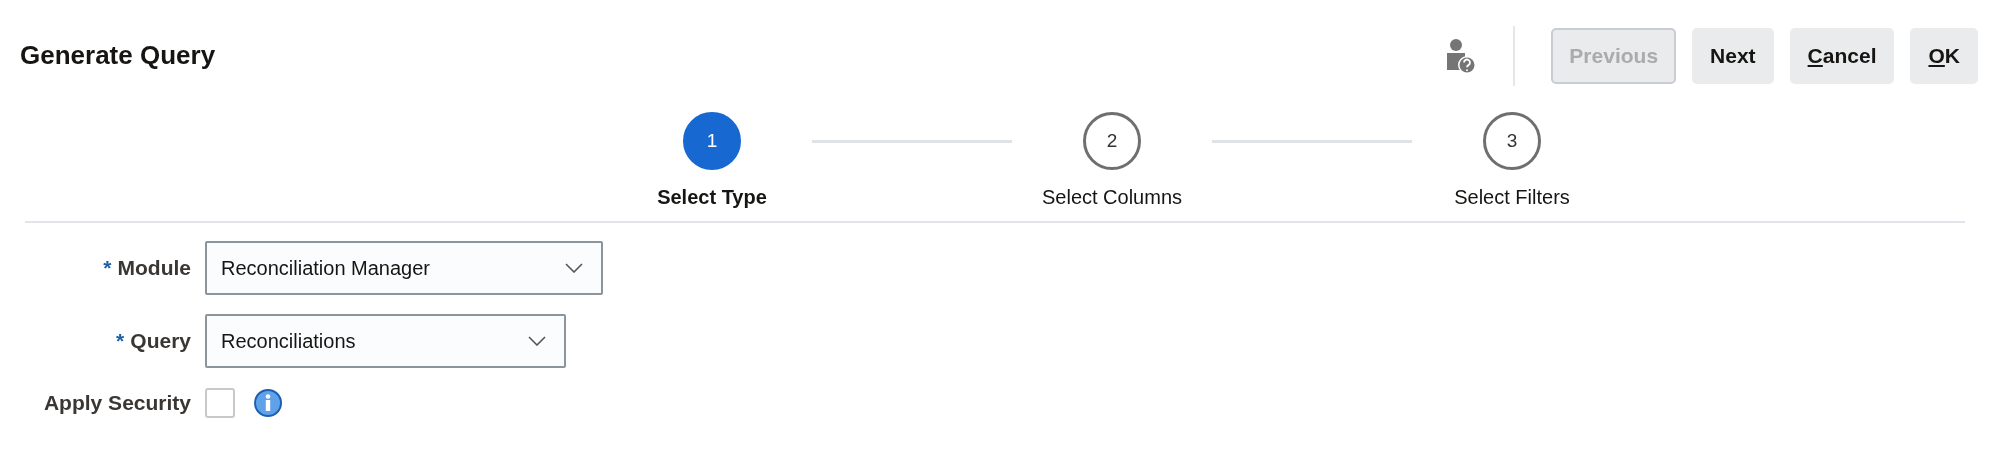 This screenshot has height=468, width=2000. What do you see at coordinates (1512, 141) in the screenshot?
I see `step-circle: 3` at bounding box center [1512, 141].